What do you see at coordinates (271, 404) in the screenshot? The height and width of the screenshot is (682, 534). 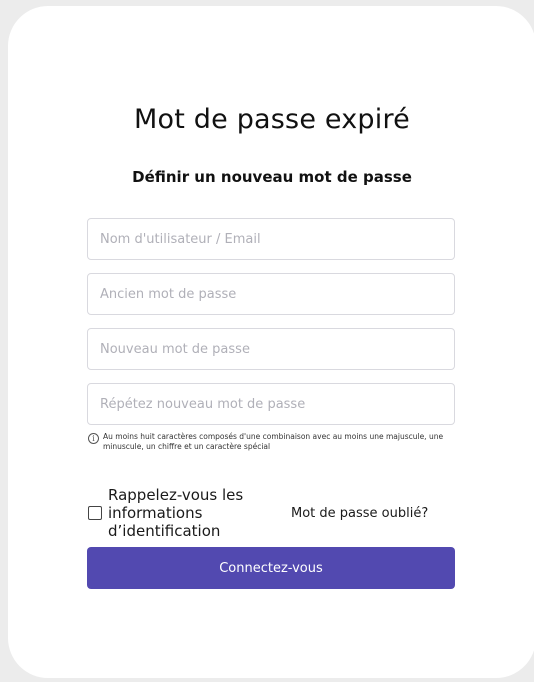 I see `repeat-password-input` at bounding box center [271, 404].